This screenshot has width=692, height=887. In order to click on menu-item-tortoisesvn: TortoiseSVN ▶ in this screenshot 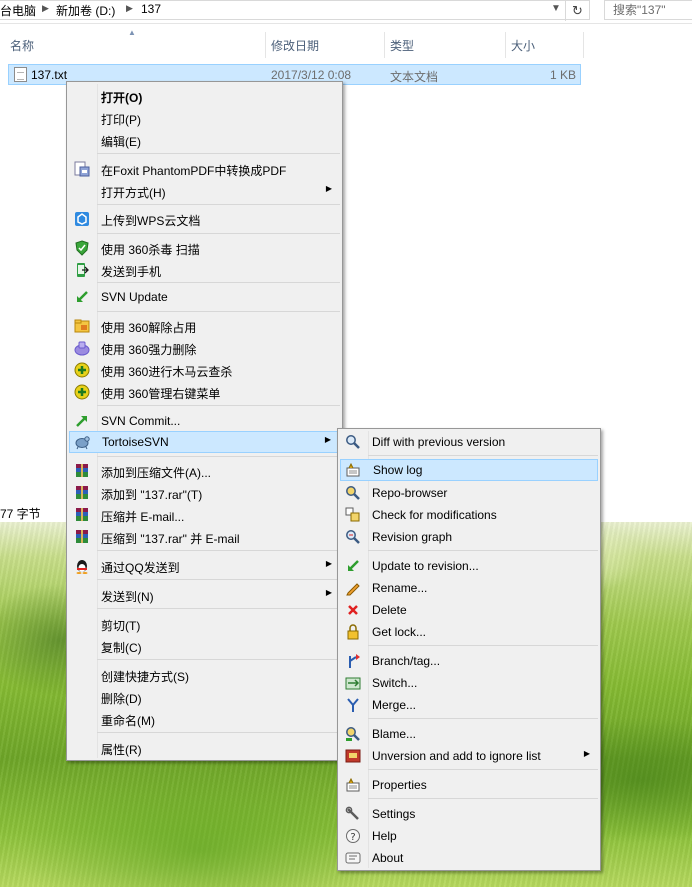, I will do `click(204, 442)`.